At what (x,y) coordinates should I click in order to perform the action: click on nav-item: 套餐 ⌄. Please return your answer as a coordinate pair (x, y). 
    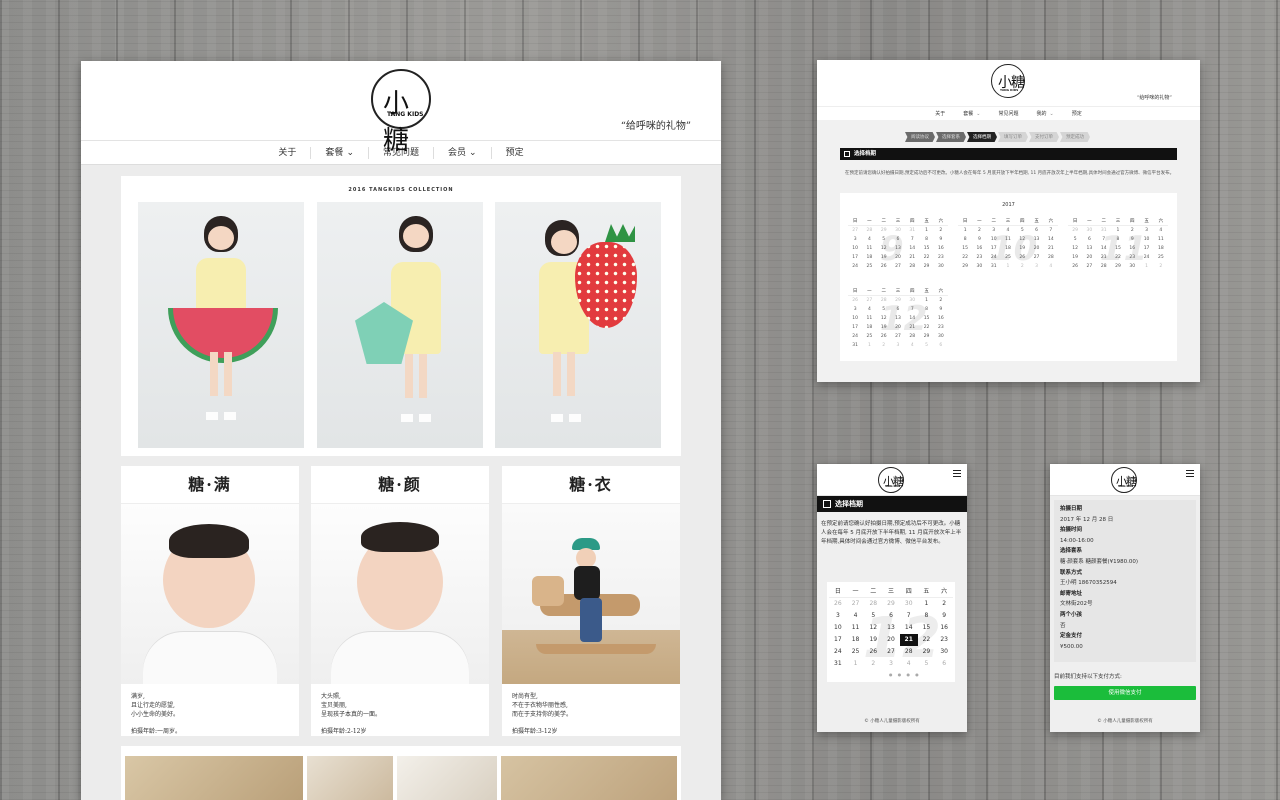
    Looking at the image, I should click on (340, 152).